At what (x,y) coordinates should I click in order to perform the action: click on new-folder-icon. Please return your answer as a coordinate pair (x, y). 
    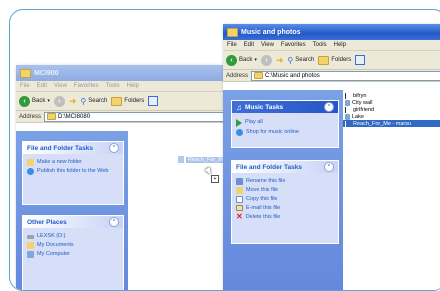
    Looking at the image, I should click on (30, 162).